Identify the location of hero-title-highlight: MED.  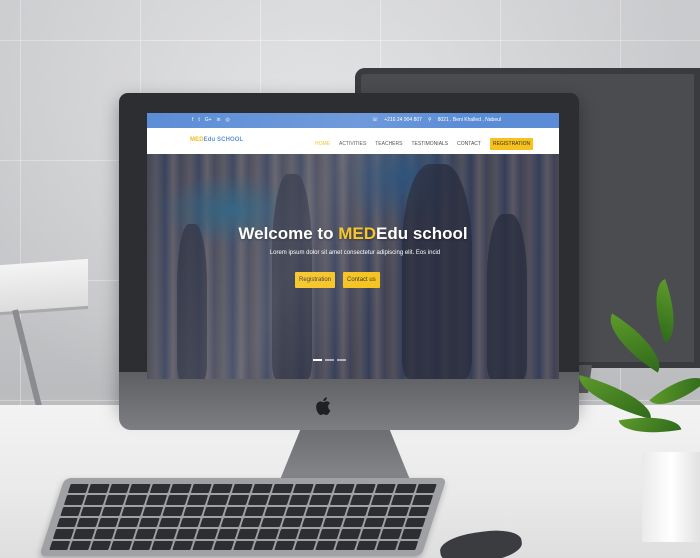
(357, 233).